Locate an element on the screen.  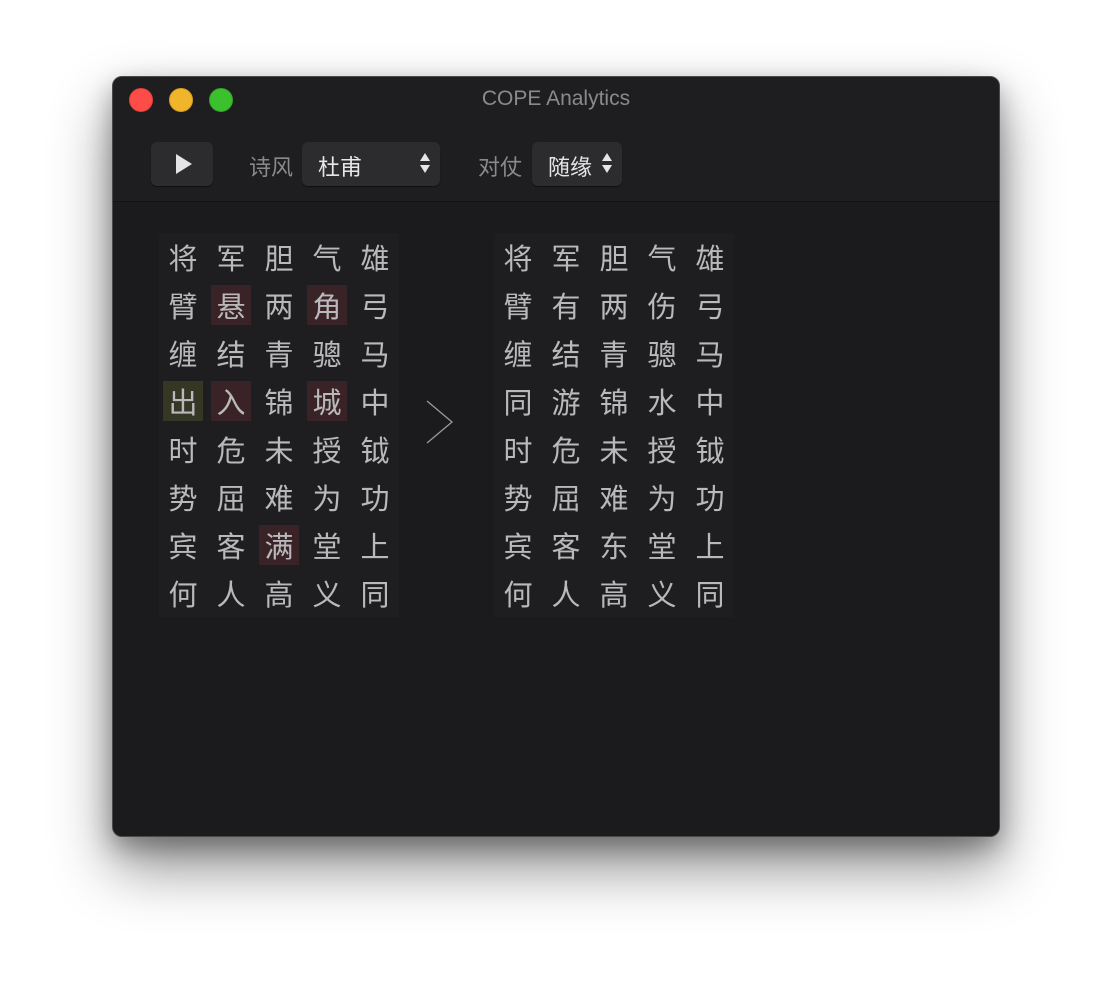
play-icon is located at coordinates (183, 164).